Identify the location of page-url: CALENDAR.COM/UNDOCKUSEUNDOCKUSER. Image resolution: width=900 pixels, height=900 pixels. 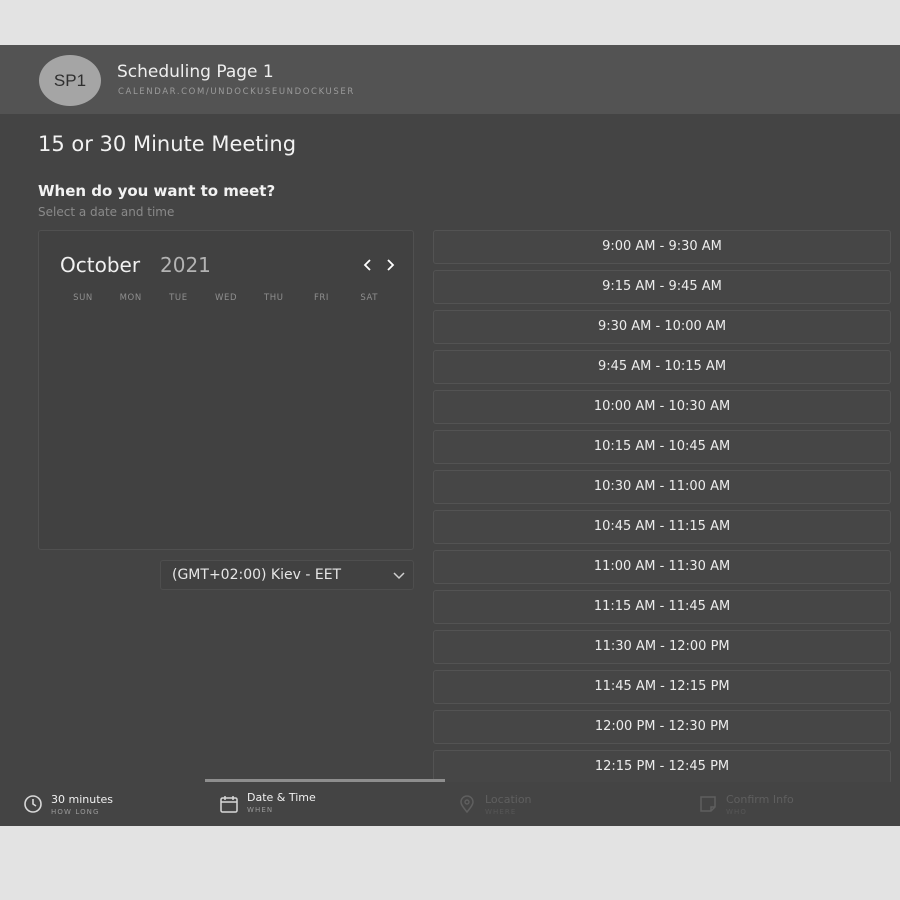
(236, 92).